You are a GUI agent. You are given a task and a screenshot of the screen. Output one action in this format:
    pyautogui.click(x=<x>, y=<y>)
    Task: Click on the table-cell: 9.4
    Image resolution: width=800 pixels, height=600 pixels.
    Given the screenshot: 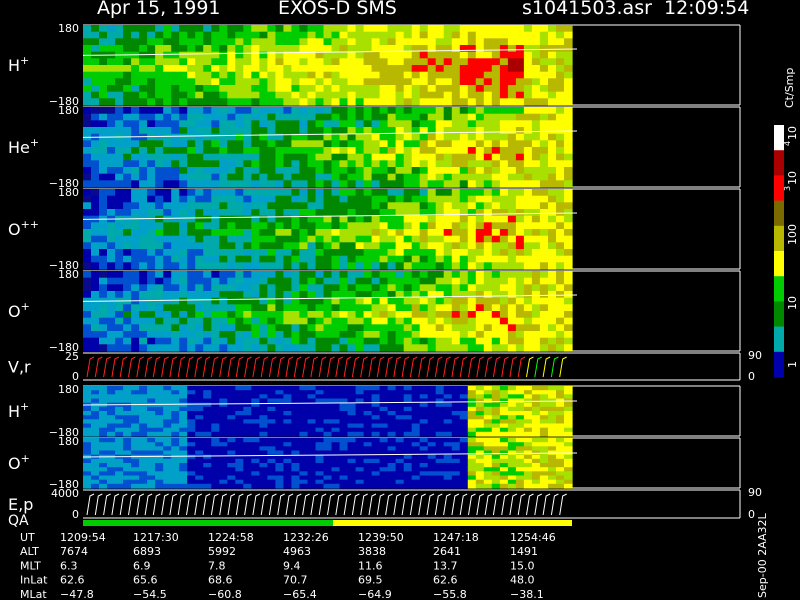 What is the action you would take?
    pyautogui.click(x=292, y=565)
    